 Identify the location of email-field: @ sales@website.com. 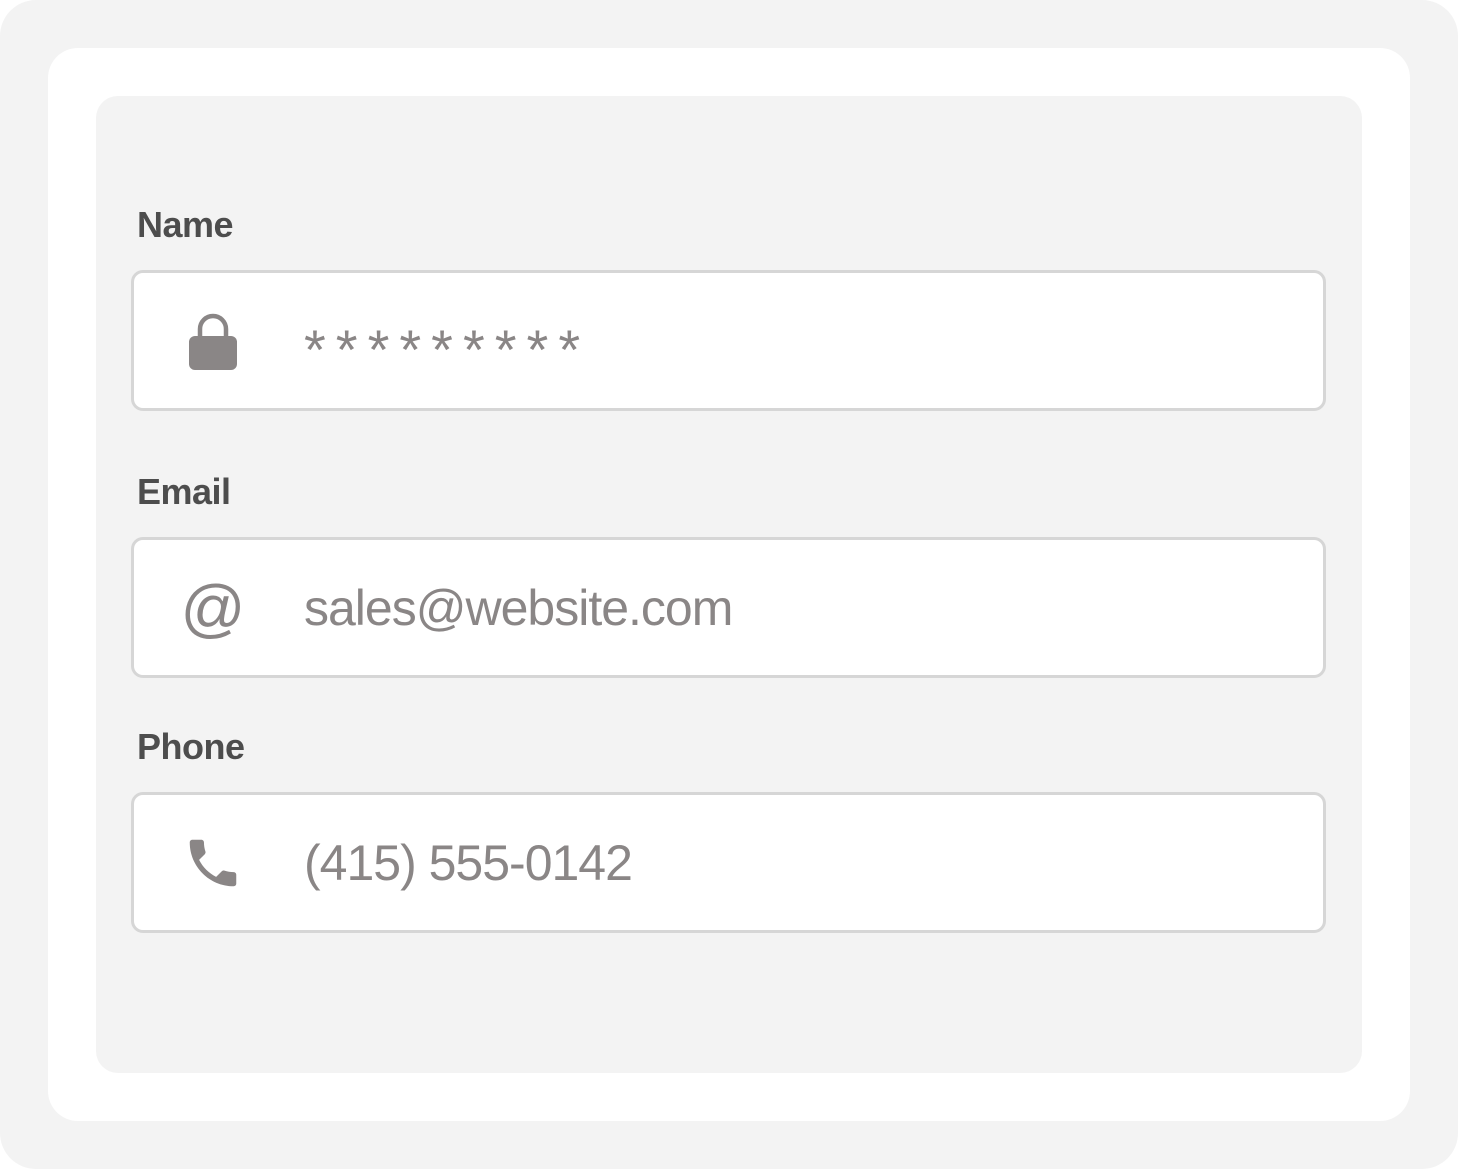
(728, 607).